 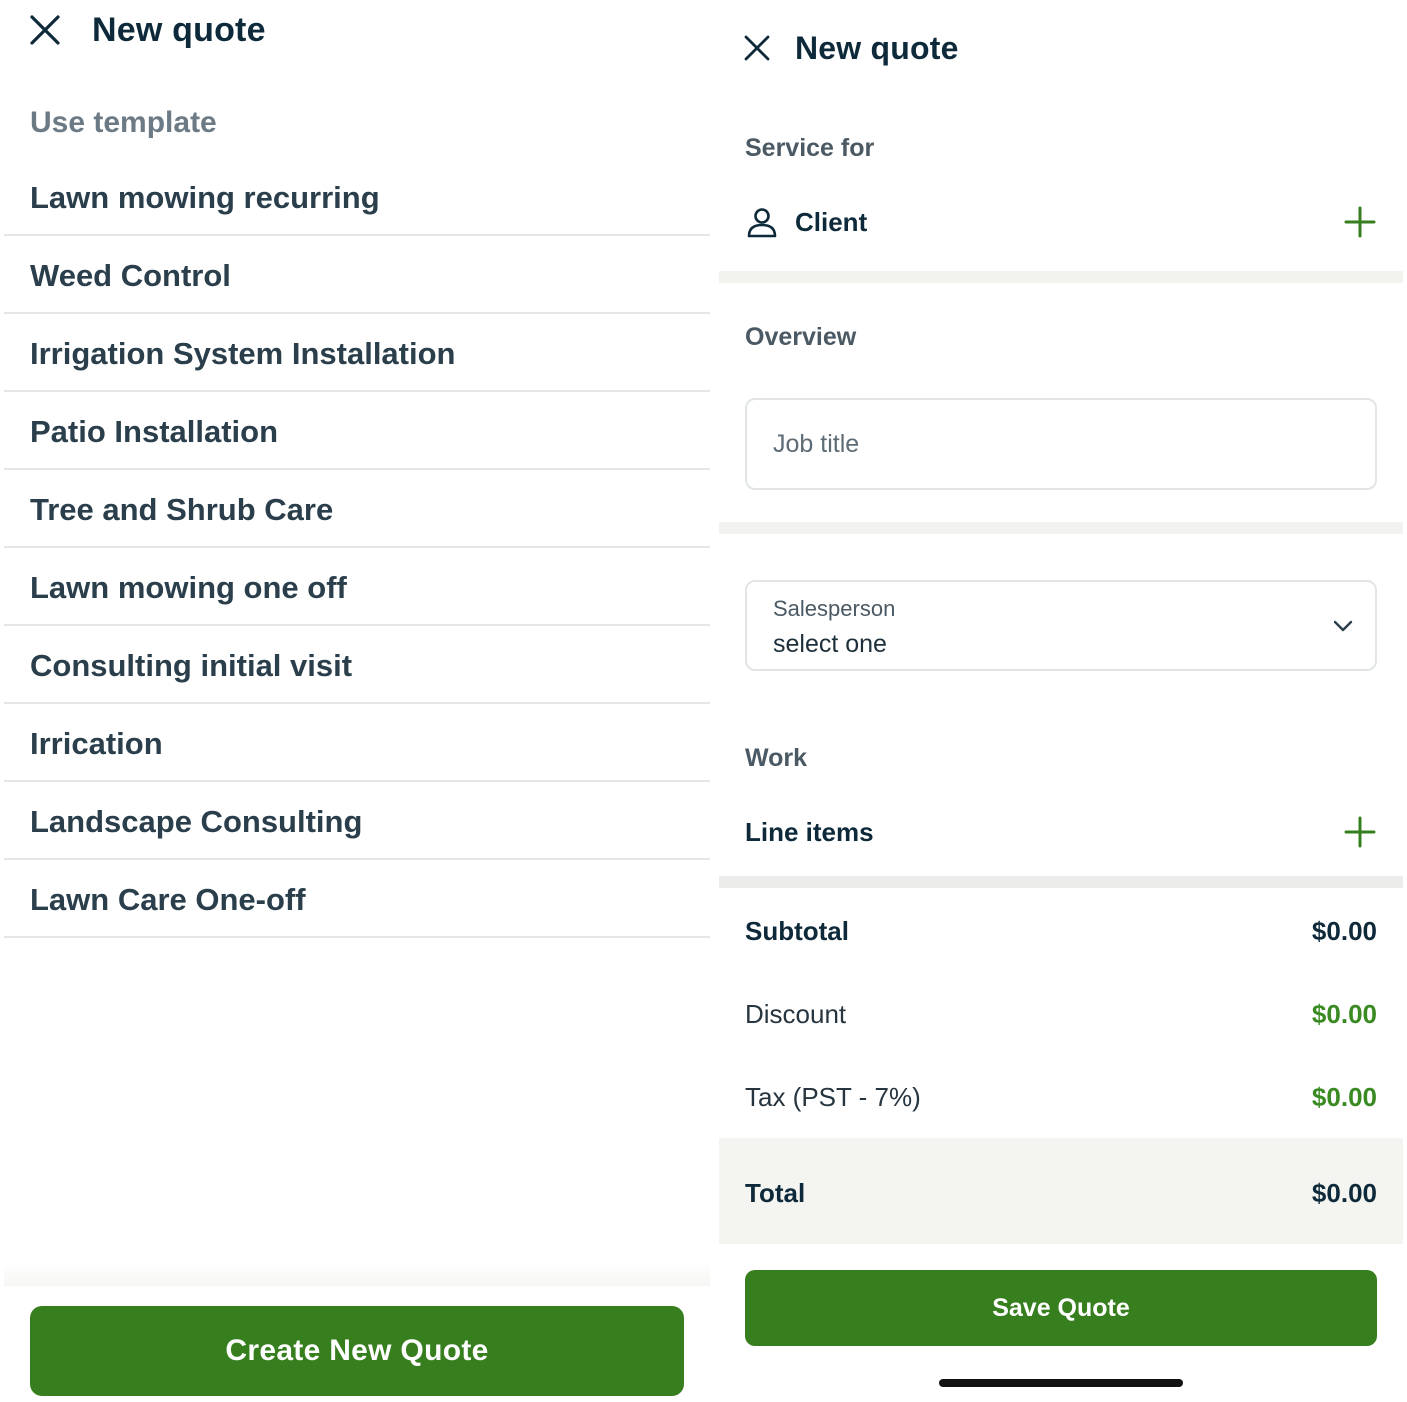 What do you see at coordinates (1061, 1383) in the screenshot?
I see `home-indicator` at bounding box center [1061, 1383].